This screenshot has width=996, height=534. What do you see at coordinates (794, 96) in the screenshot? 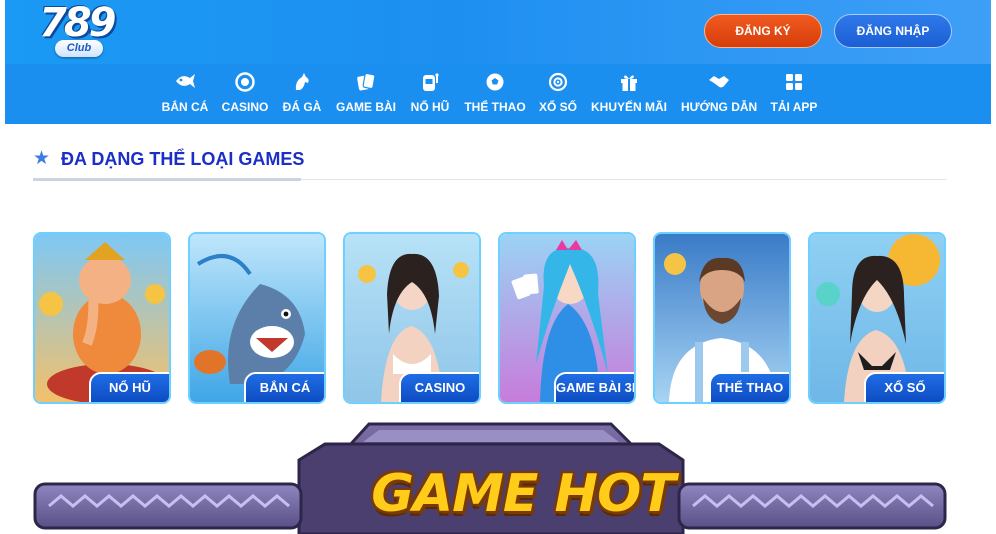
I see `nav-item-tai-app: TẢI APP` at bounding box center [794, 96].